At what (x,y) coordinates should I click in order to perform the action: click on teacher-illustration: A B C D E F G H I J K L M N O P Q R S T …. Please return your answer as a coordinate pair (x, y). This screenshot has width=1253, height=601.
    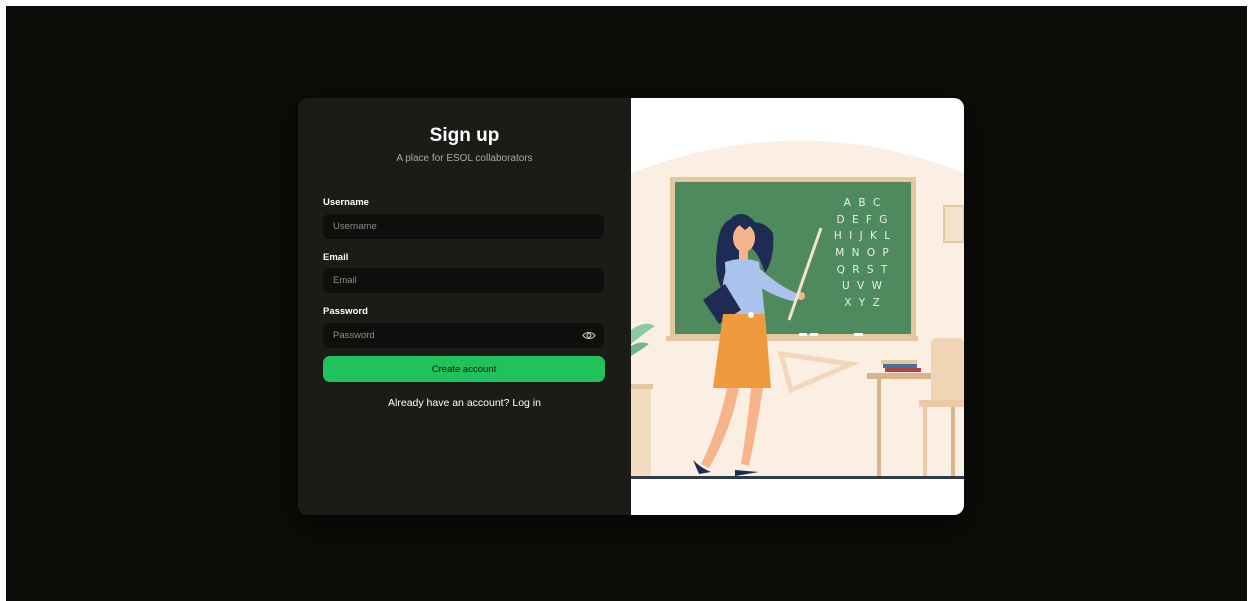
    Looking at the image, I should click on (797, 309).